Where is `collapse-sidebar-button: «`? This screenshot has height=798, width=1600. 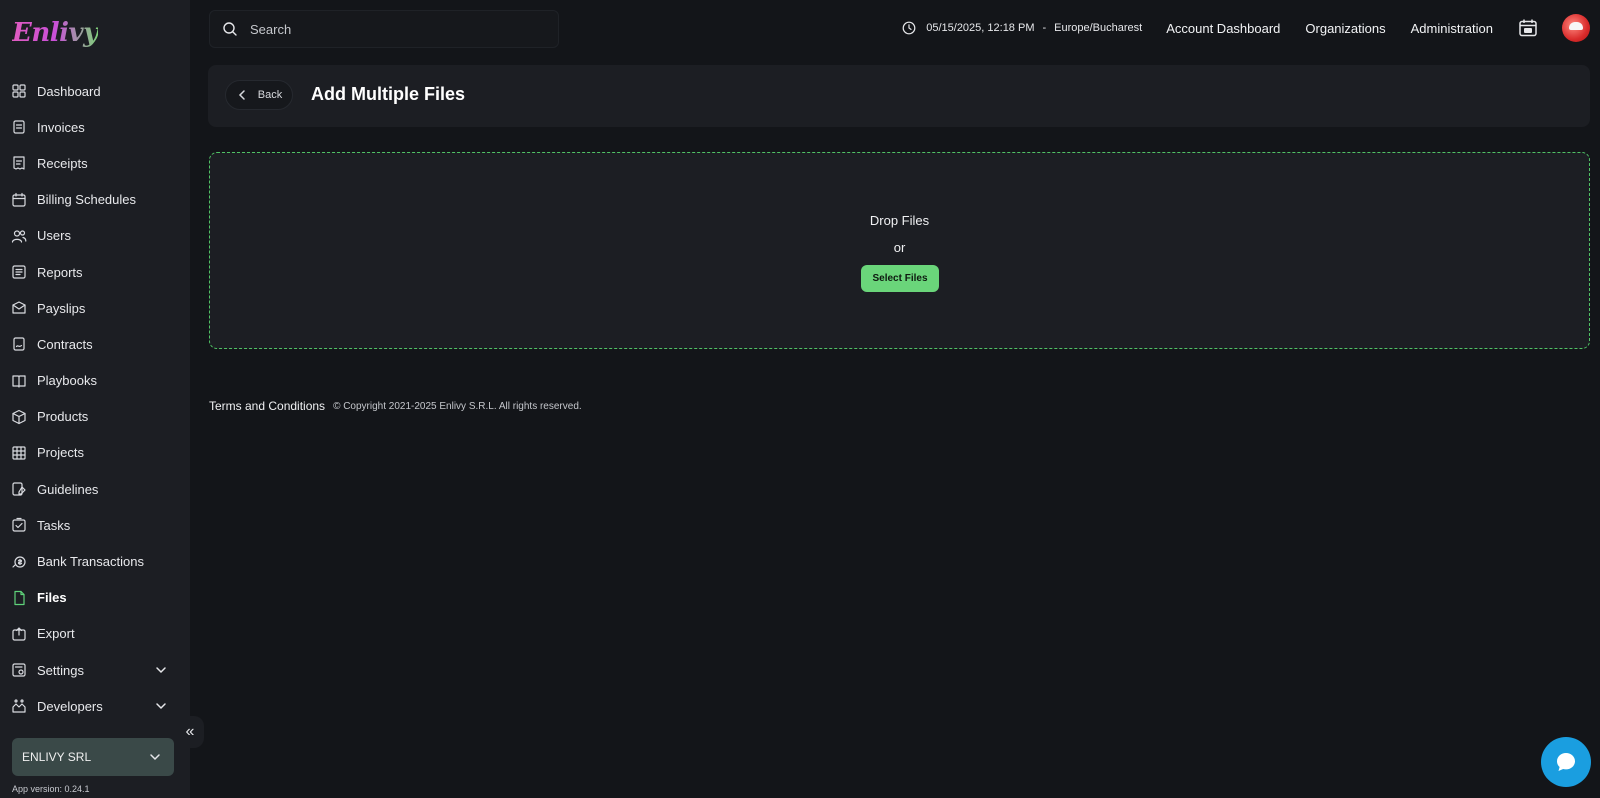 collapse-sidebar-button: « is located at coordinates (190, 732).